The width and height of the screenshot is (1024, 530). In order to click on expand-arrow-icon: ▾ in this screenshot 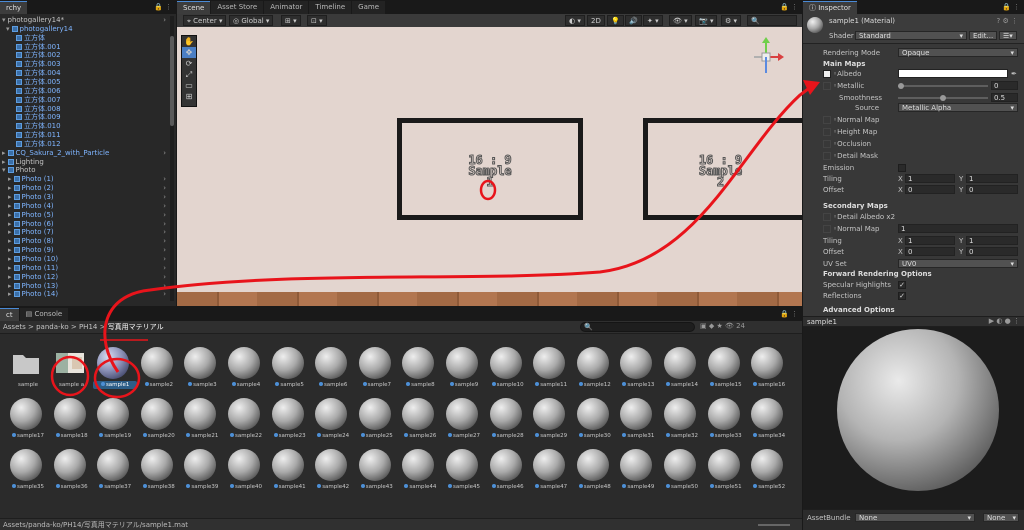, I will do `click(8, 29)`.